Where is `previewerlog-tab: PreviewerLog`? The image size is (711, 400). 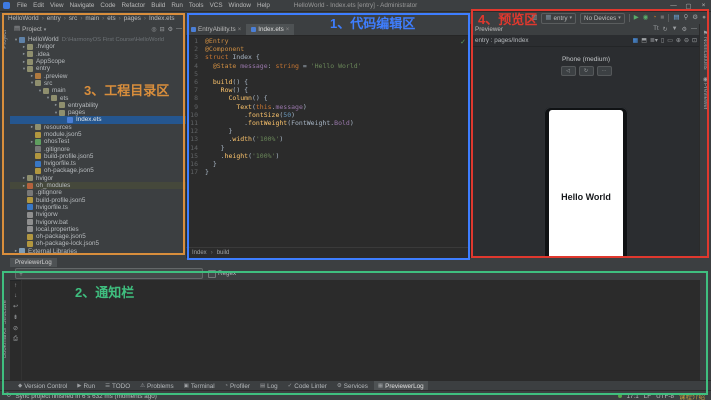
previewerlog-tab: PreviewerLog is located at coordinates (33, 262).